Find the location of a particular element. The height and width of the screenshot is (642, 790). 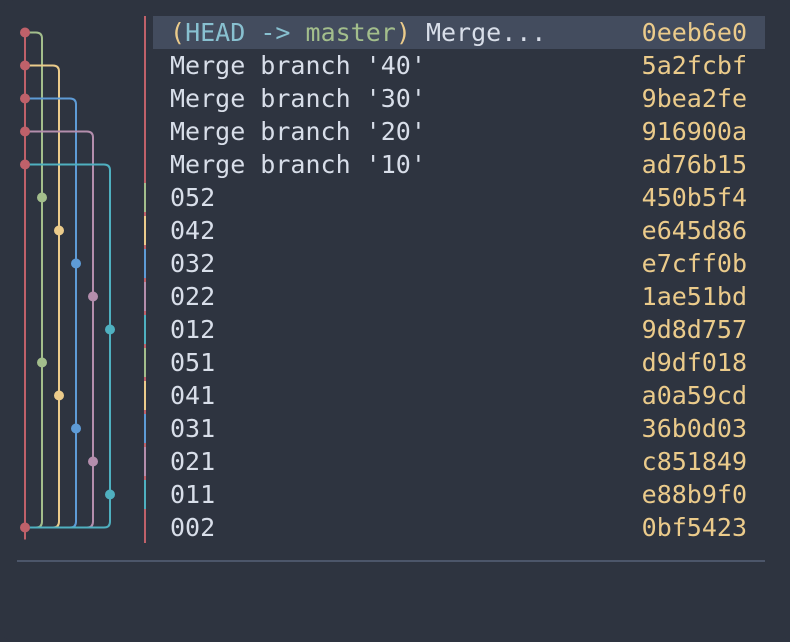

commit-row-merge-40: Merge branch '40' 5a2fcbf is located at coordinates (459, 65).